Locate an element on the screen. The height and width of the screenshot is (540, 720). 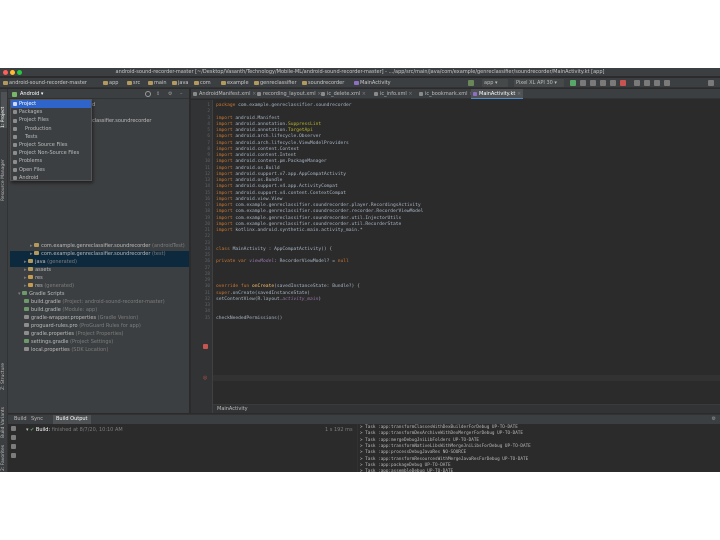
override-gutter-icon: ◎ is located at coordinates (205, 378).